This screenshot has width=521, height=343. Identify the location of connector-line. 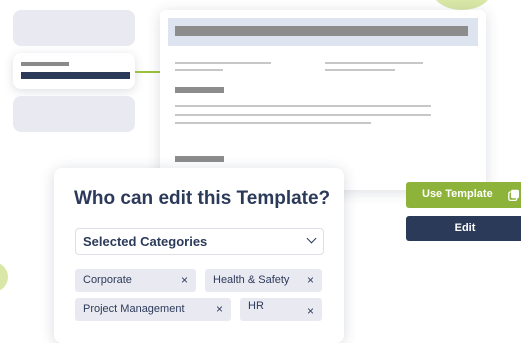
(148, 72).